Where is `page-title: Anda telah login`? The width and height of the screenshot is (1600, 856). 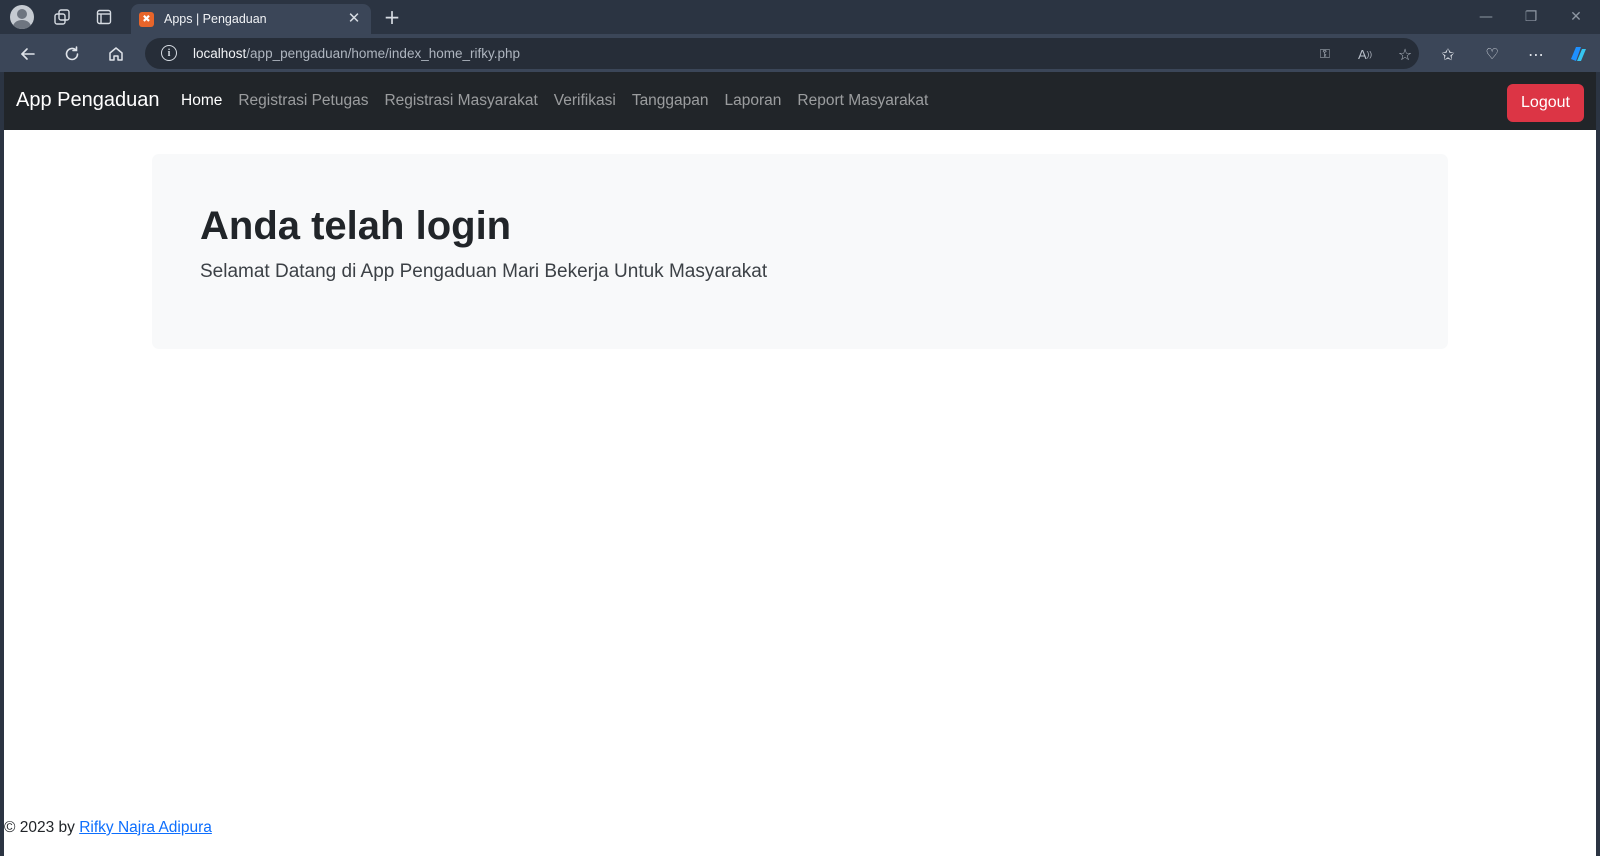 page-title: Anda telah login is located at coordinates (356, 226).